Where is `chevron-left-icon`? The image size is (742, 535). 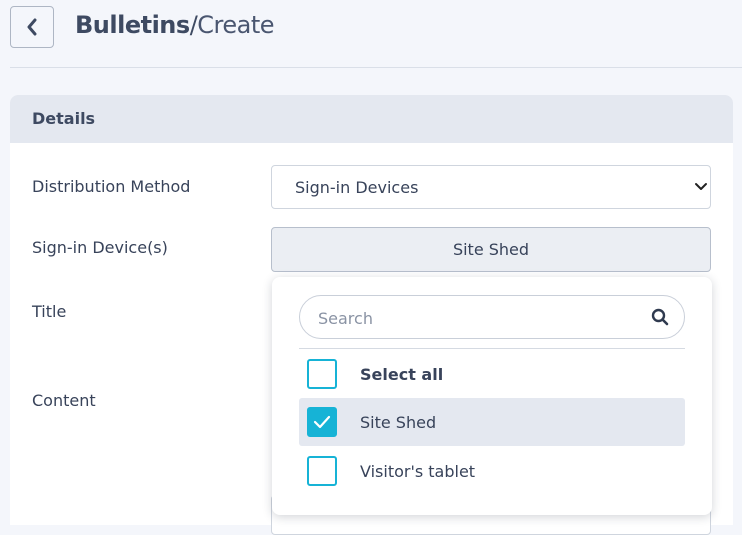
chevron-left-icon is located at coordinates (32, 27).